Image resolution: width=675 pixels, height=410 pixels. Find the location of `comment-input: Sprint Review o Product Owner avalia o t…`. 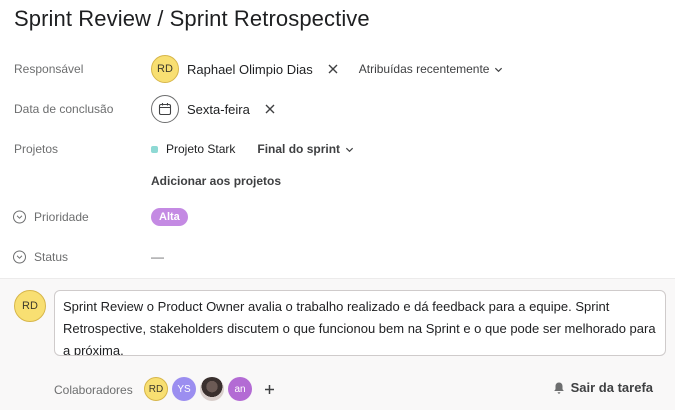

comment-input: Sprint Review o Product Owner avalia o t… is located at coordinates (360, 323).